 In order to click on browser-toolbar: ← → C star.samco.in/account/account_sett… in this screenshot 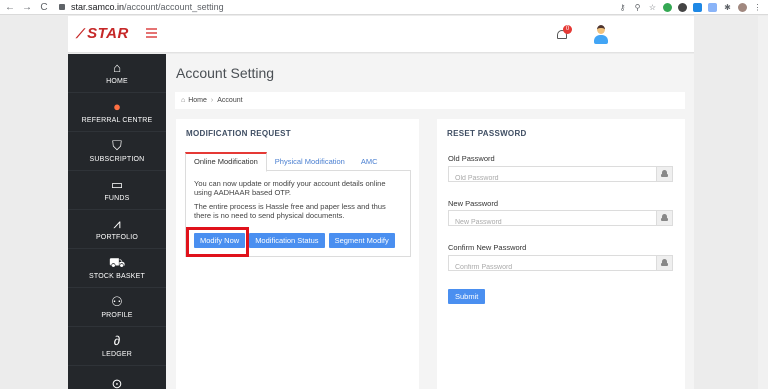, I will do `click(384, 7)`.